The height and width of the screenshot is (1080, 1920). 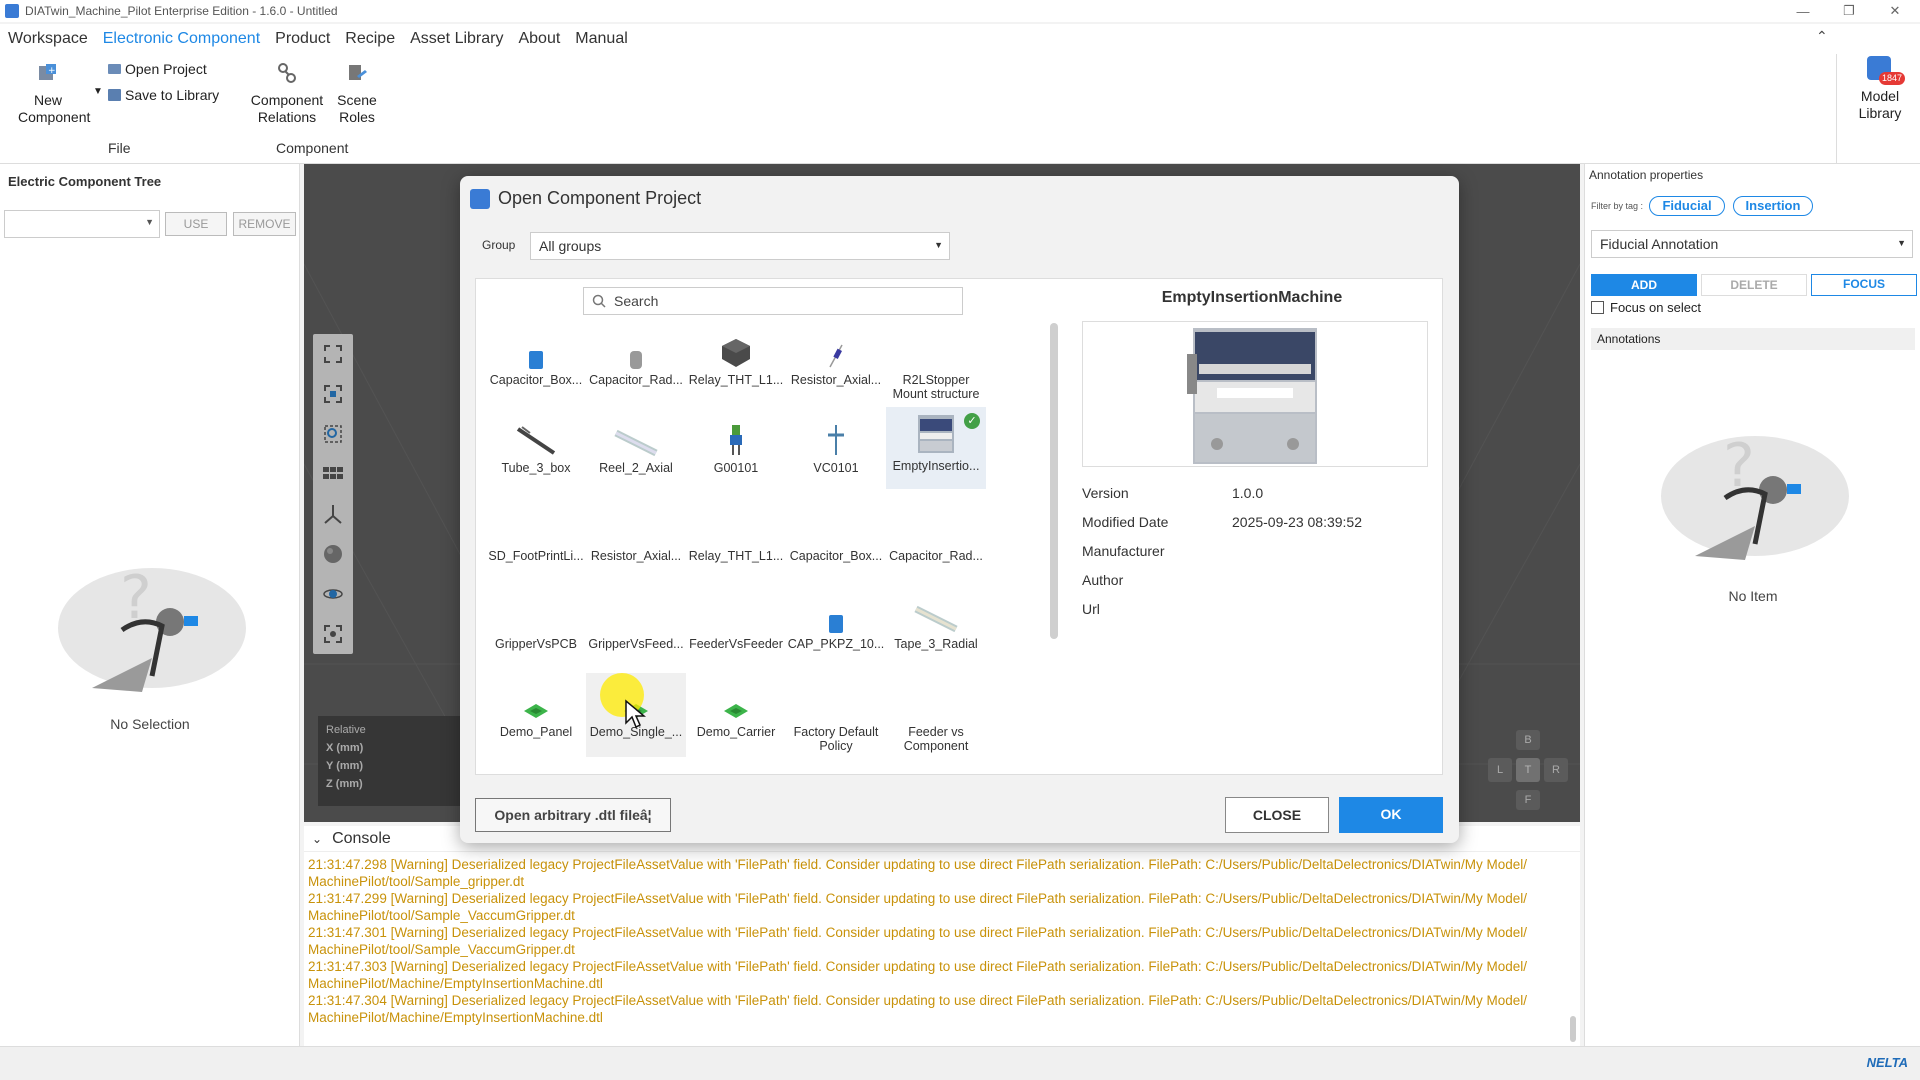 What do you see at coordinates (570, 246) in the screenshot?
I see `group-select-value: All groups` at bounding box center [570, 246].